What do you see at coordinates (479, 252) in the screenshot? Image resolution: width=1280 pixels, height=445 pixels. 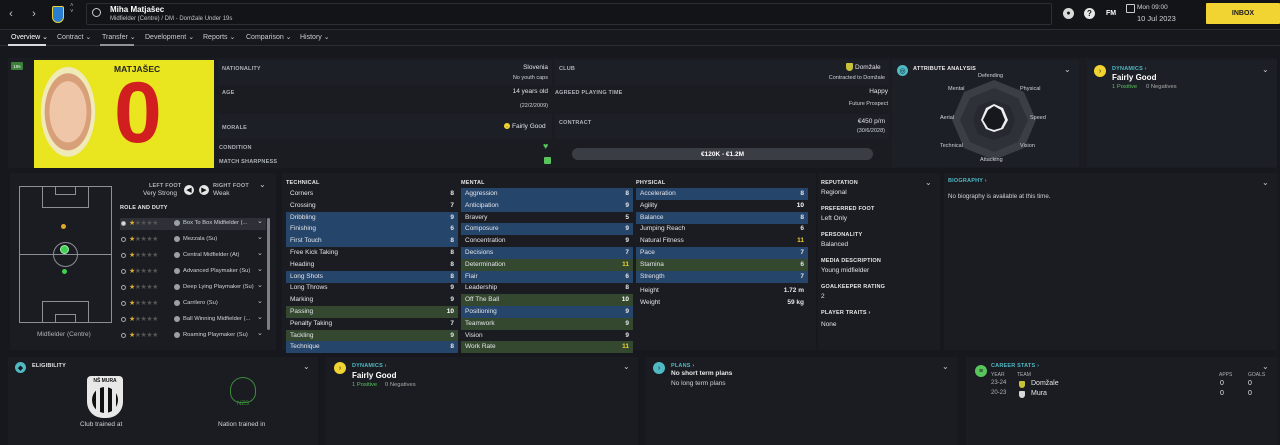 I see `mental-attr-name: Decisions` at bounding box center [479, 252].